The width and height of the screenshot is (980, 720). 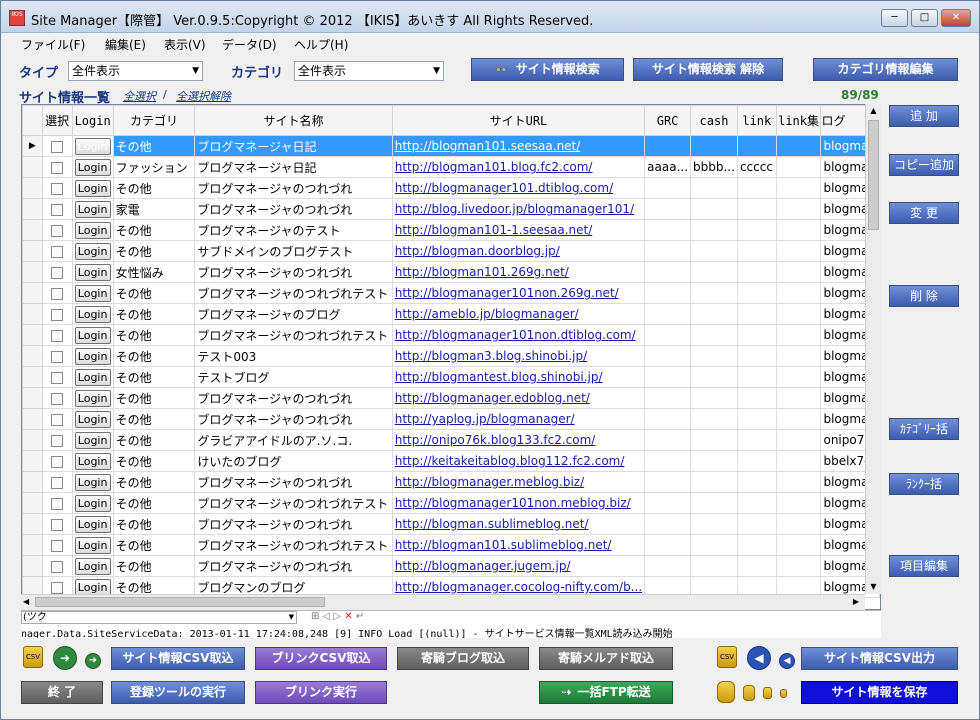 I want to click on menu-file: ファイル(F), so click(x=53, y=44).